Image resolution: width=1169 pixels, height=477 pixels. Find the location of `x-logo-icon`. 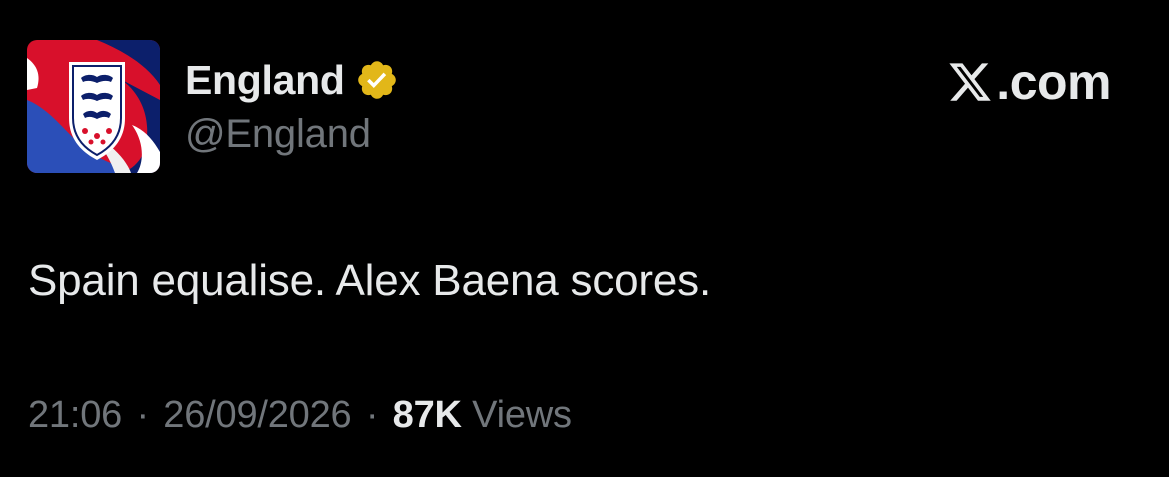

x-logo-icon is located at coordinates (970, 82).